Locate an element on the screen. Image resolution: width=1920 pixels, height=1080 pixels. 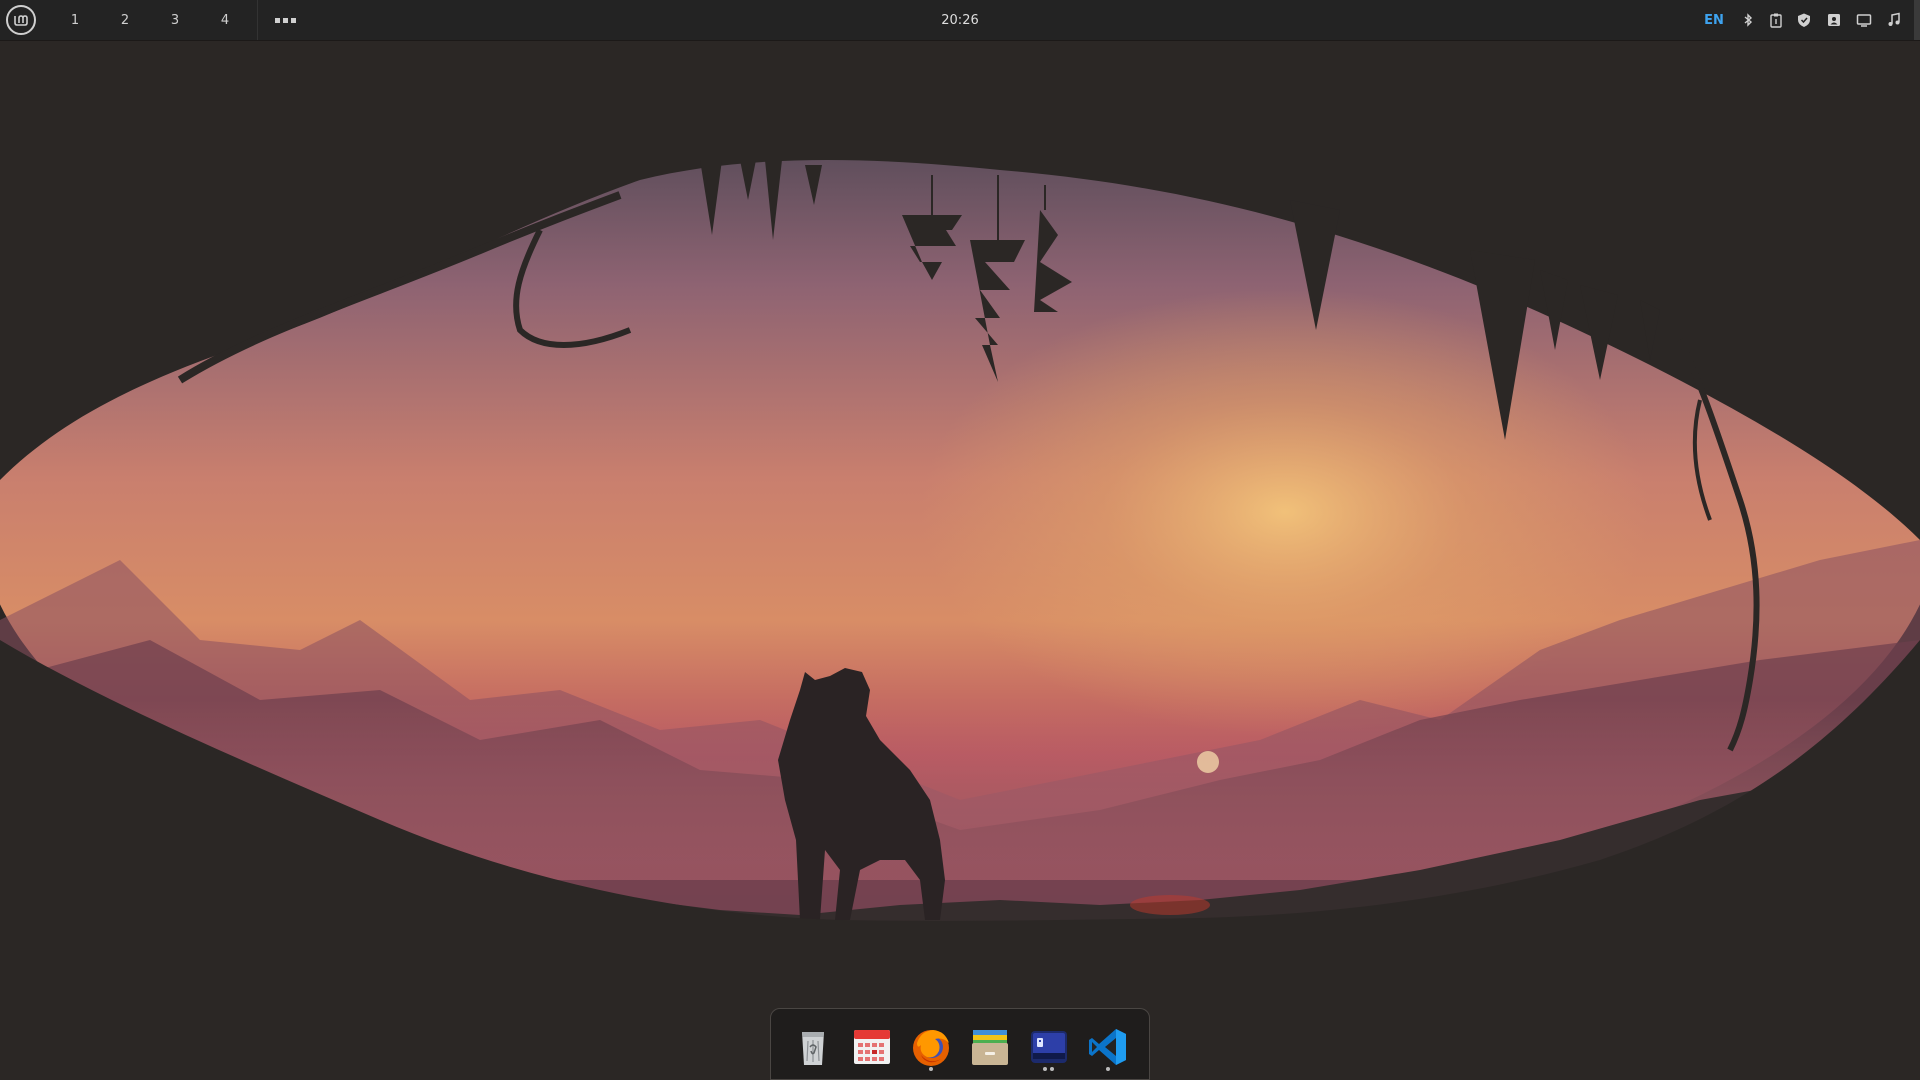
dock-item-firefox is located at coordinates (931, 1047).